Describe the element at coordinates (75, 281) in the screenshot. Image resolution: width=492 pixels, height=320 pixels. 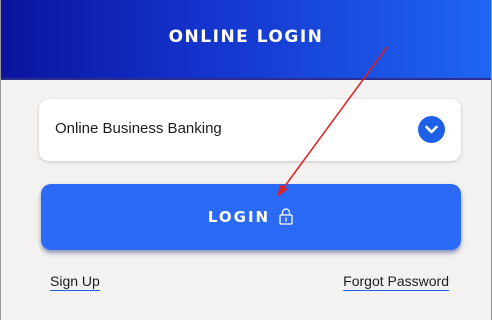
I see `sign-up-link: Sign Up` at that location.